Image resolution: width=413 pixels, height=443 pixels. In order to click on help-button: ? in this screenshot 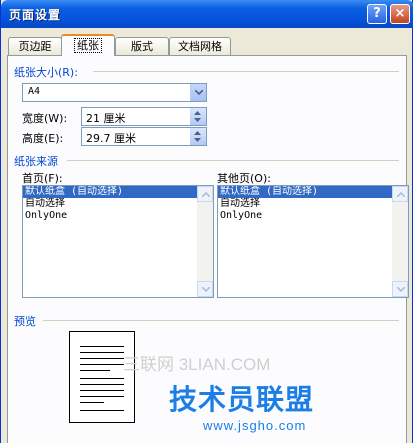, I will do `click(377, 14)`.